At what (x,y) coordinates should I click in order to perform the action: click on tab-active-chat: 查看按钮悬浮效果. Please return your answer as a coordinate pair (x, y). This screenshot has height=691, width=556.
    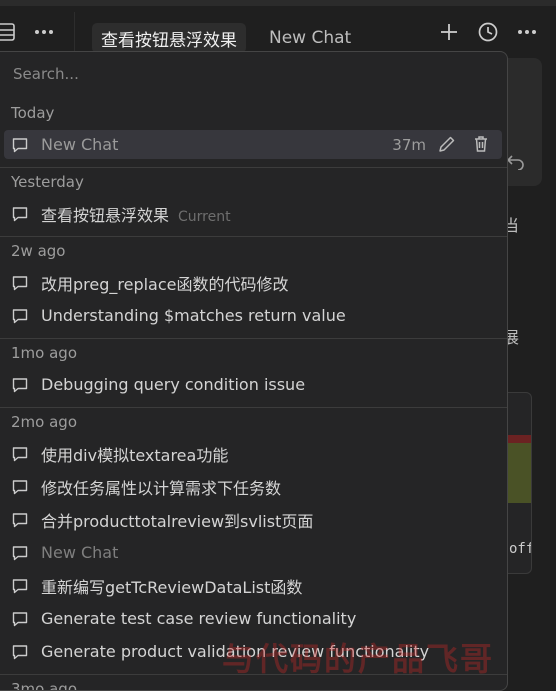
    Looking at the image, I should click on (169, 38).